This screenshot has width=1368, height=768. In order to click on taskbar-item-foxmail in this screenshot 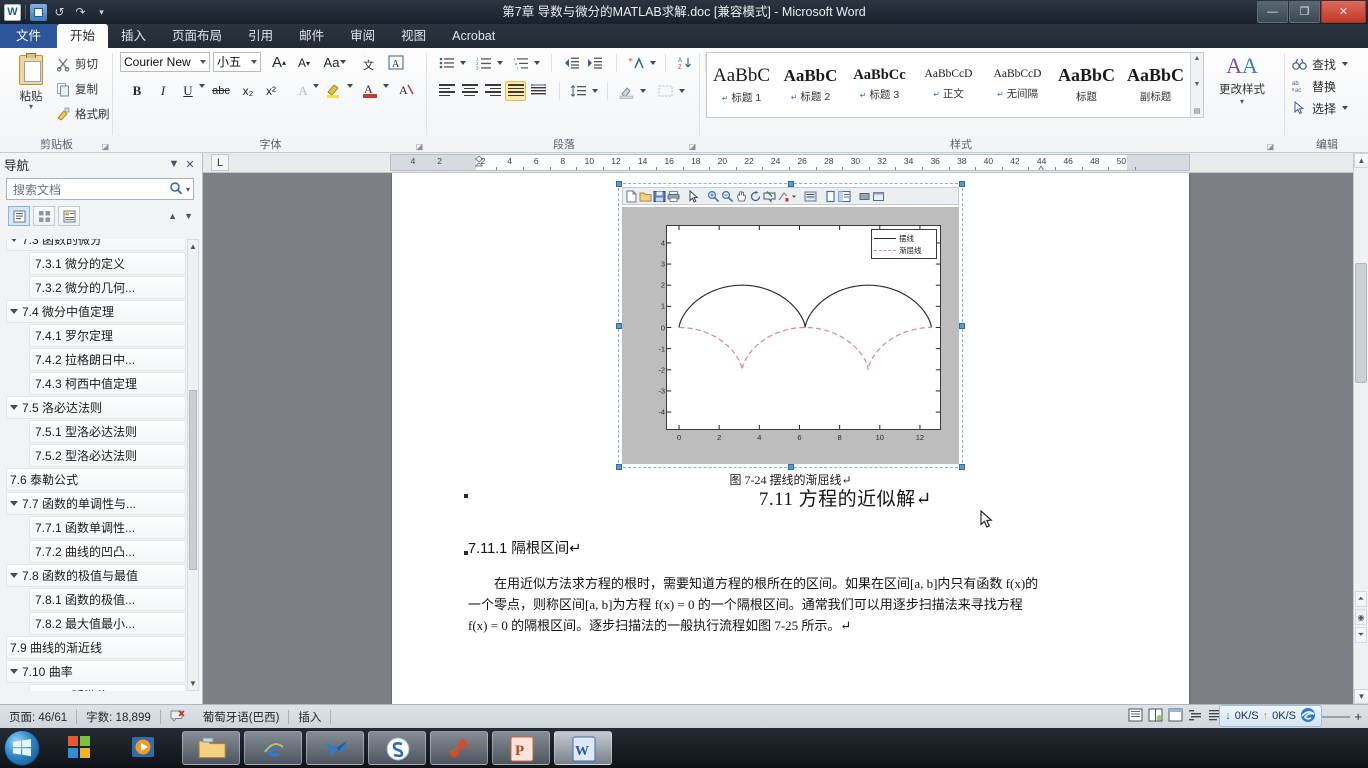, I will do `click(335, 748)`.